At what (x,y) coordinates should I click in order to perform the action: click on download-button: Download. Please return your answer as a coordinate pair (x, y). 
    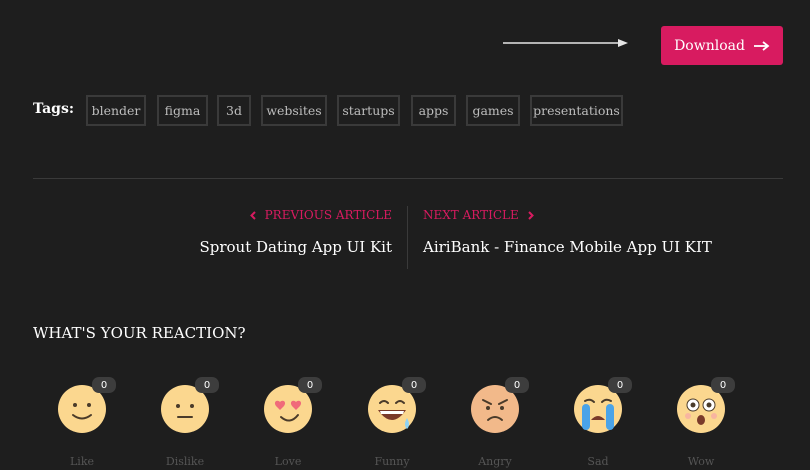
    Looking at the image, I should click on (722, 45).